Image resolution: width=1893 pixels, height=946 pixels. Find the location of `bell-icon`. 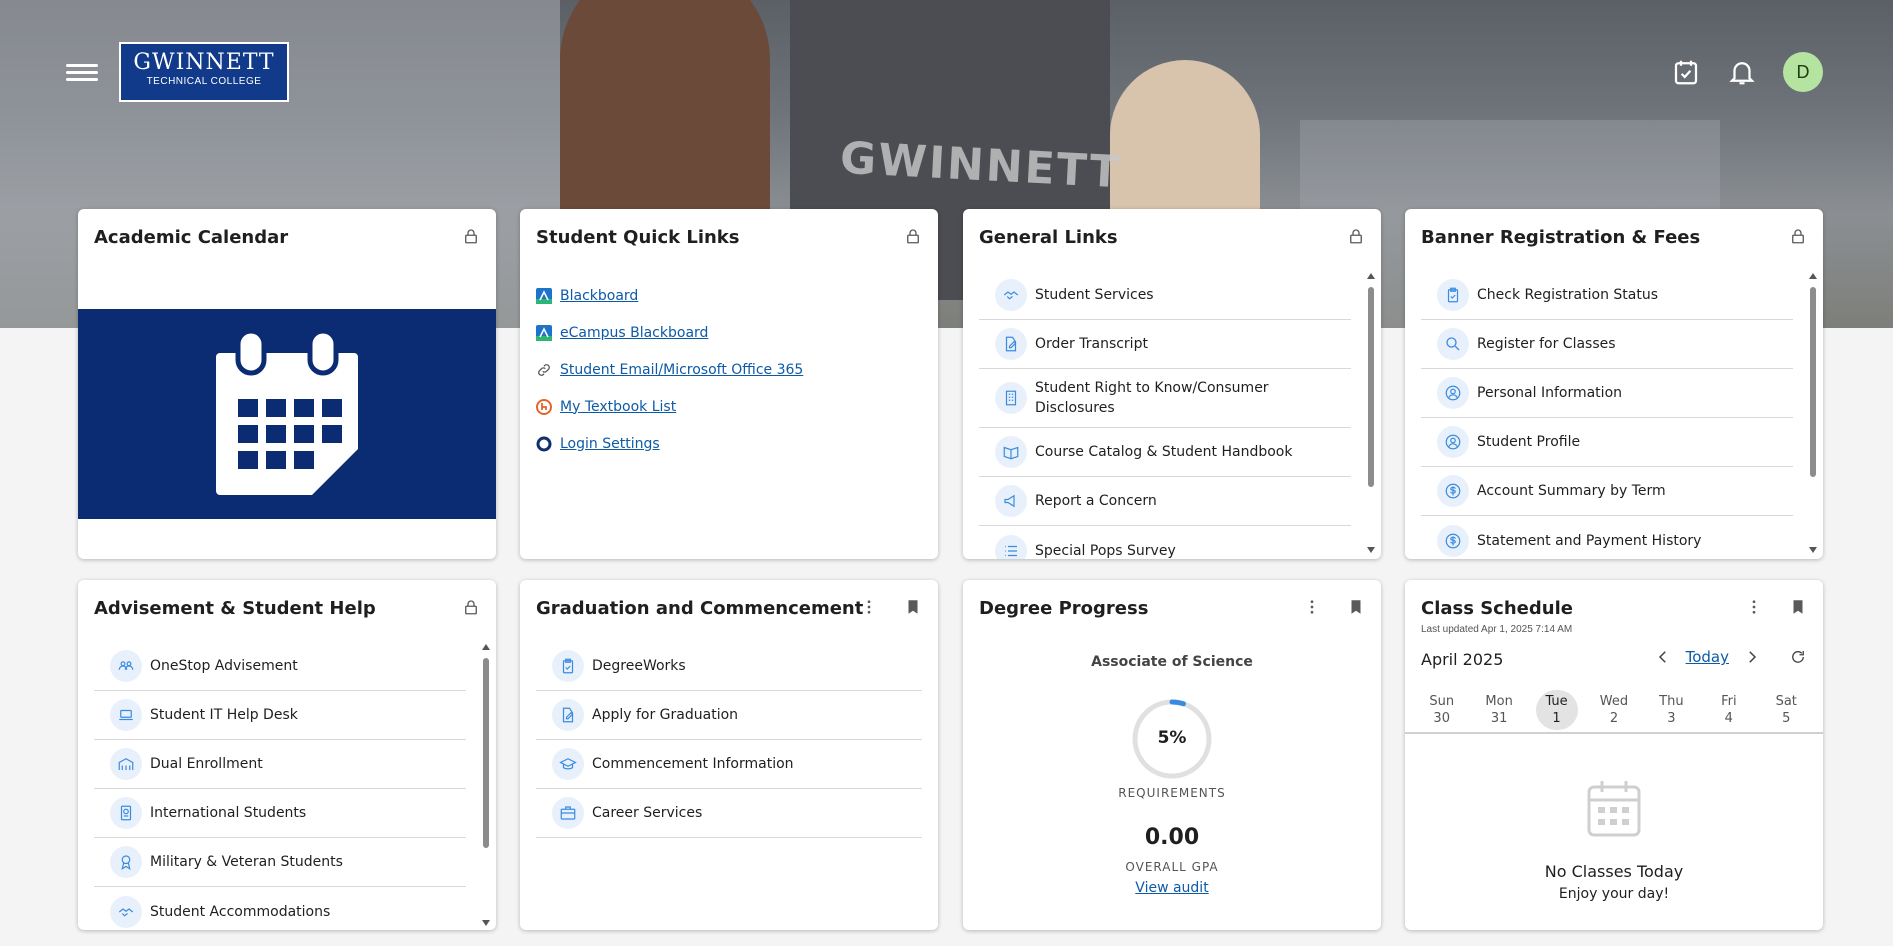

bell-icon is located at coordinates (1742, 72).